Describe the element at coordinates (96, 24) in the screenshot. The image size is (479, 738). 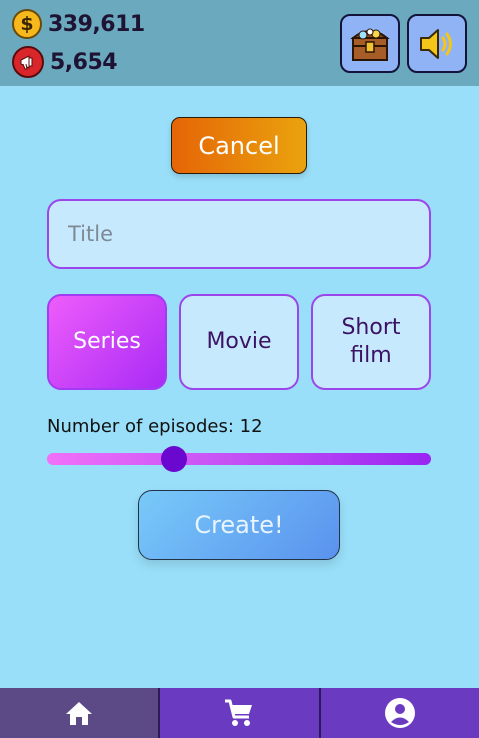
I see `coin-count: 339,611` at that location.